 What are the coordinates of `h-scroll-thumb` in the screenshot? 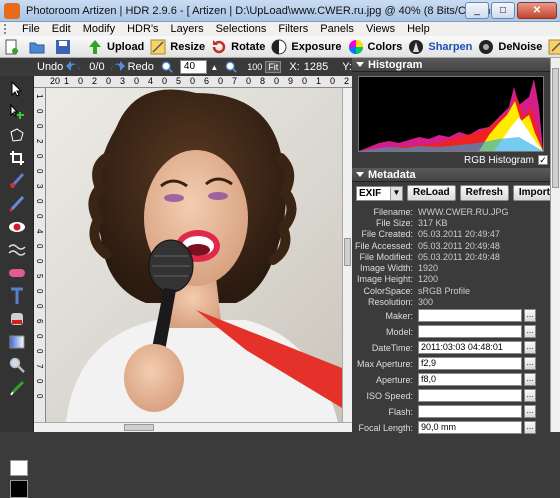 It's located at (139, 427).